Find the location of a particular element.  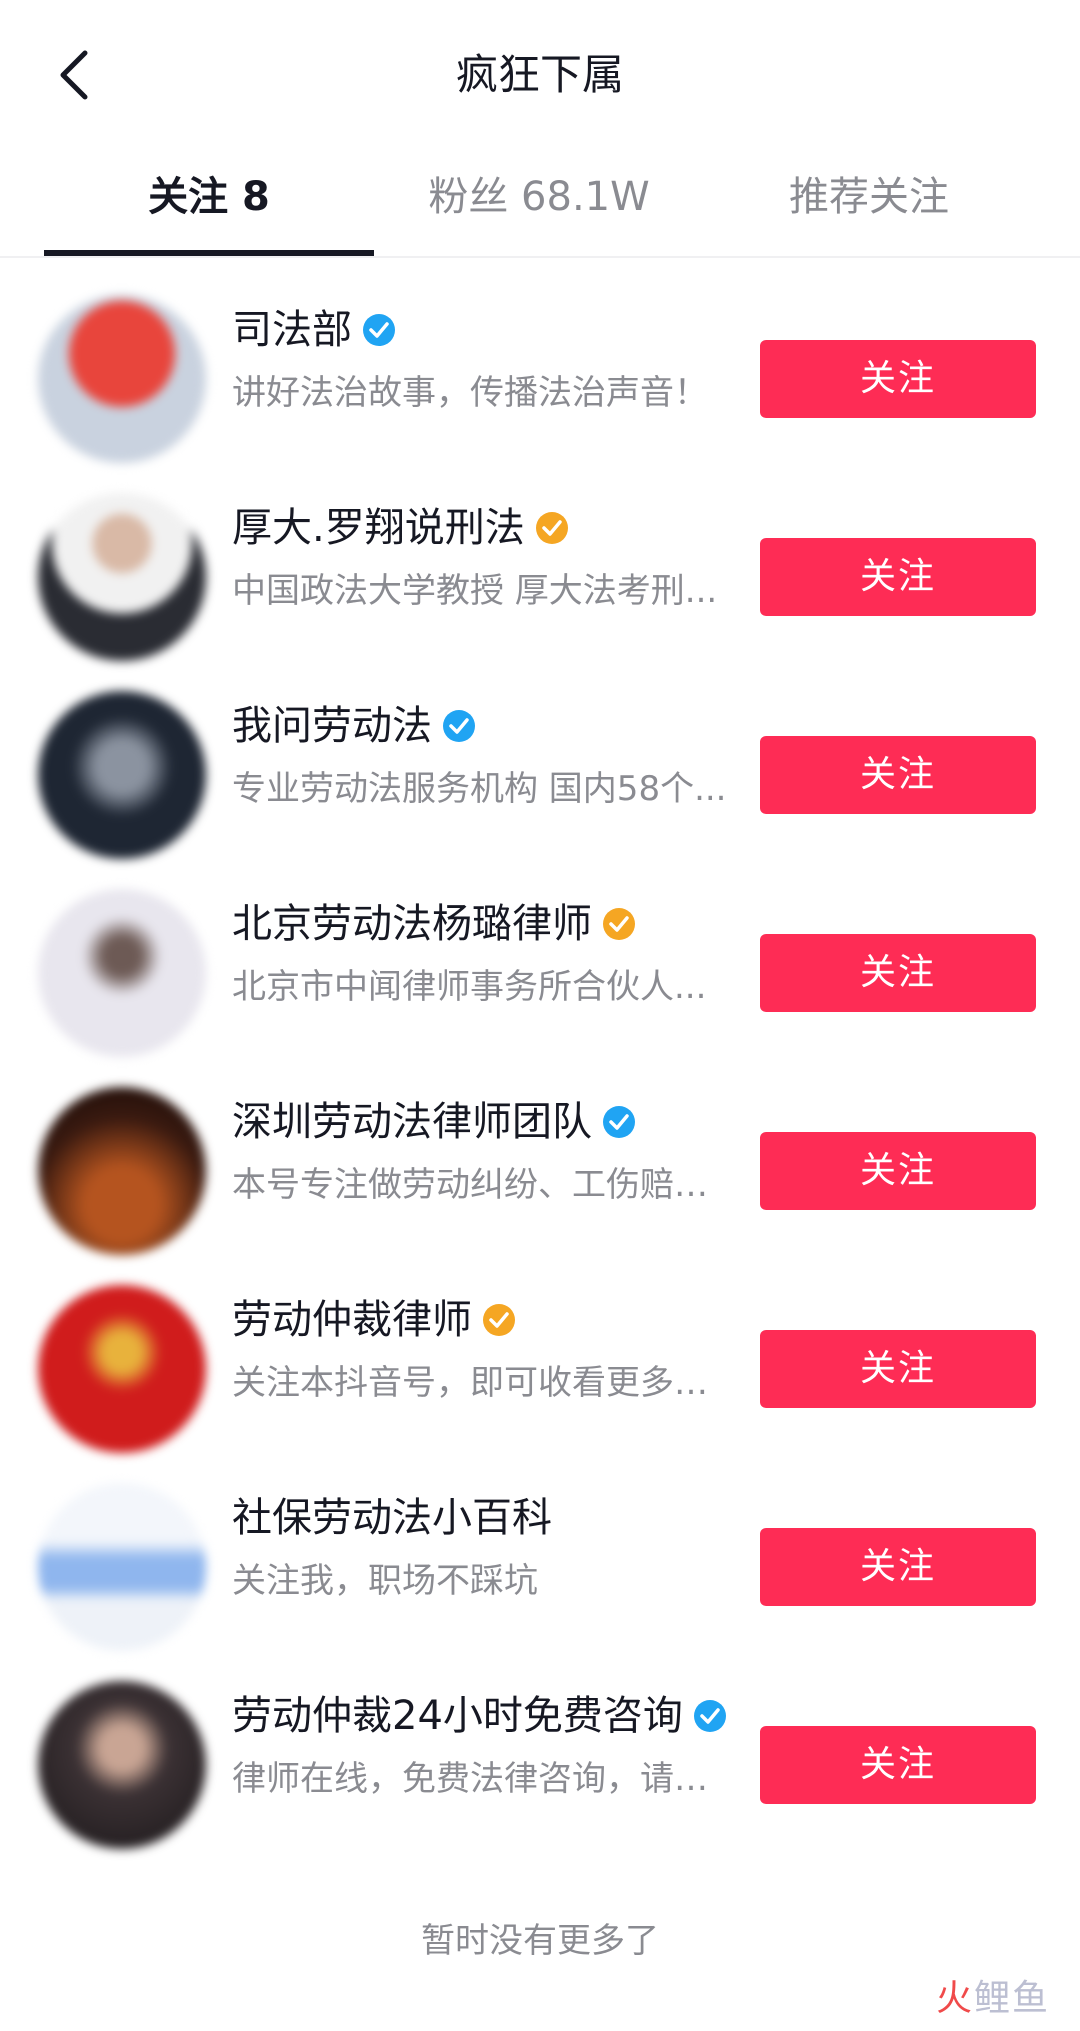

list-item: 社保劳动法小百科 关注我，职场不踩坑 关注 is located at coordinates (540, 1567).